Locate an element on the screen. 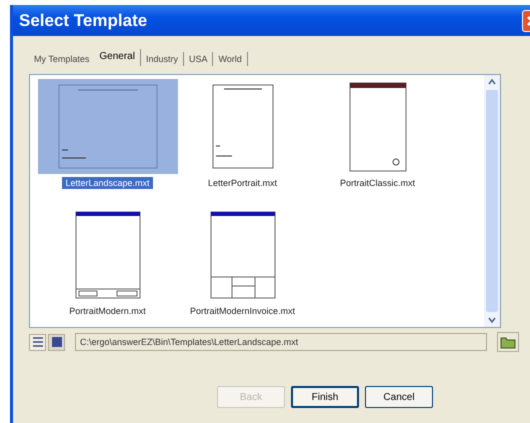 The width and height of the screenshot is (530, 423). folder-icon is located at coordinates (508, 342).